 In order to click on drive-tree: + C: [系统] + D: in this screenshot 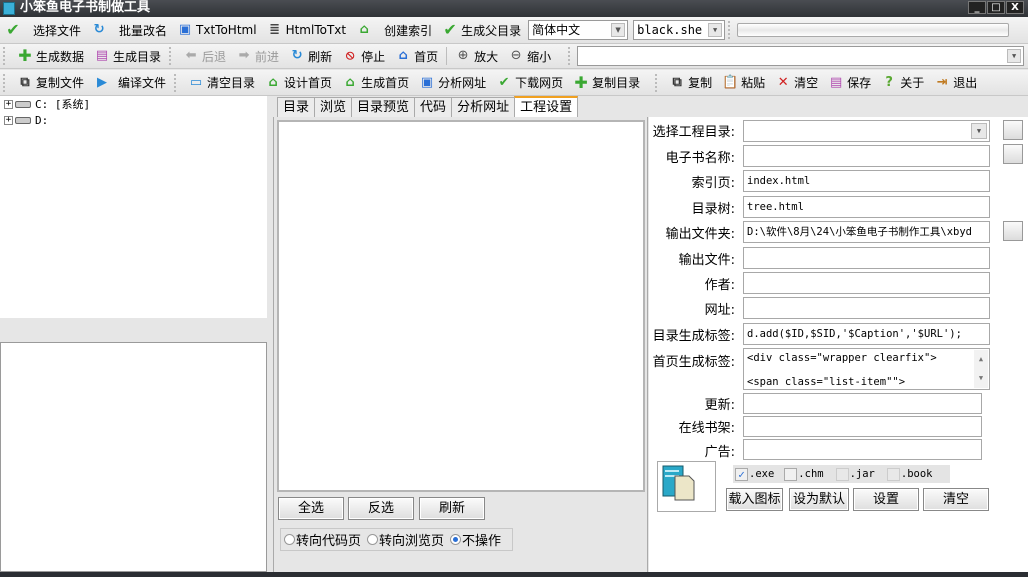, I will do `click(133, 207)`.